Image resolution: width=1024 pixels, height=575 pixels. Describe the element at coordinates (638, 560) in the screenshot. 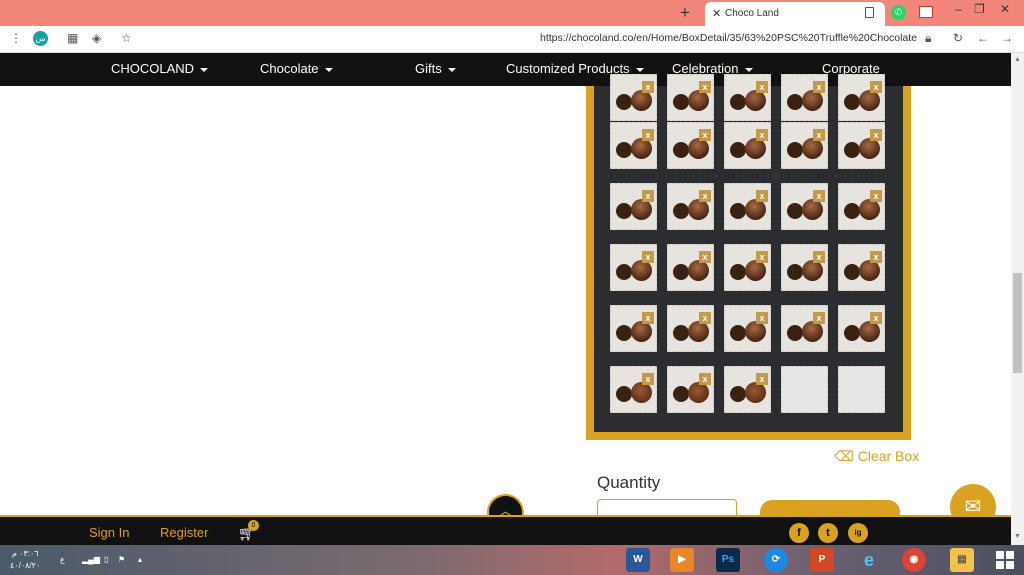

I see `word-app-icon: W` at that location.